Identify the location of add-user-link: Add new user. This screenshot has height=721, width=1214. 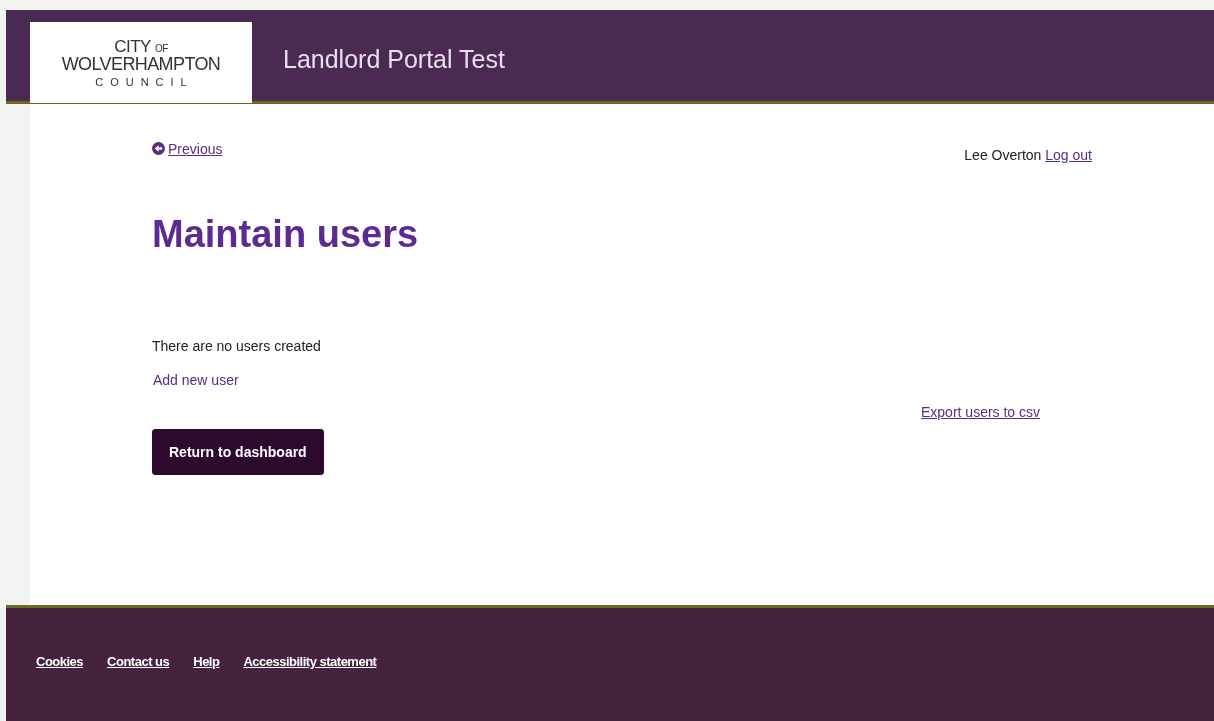
(196, 380).